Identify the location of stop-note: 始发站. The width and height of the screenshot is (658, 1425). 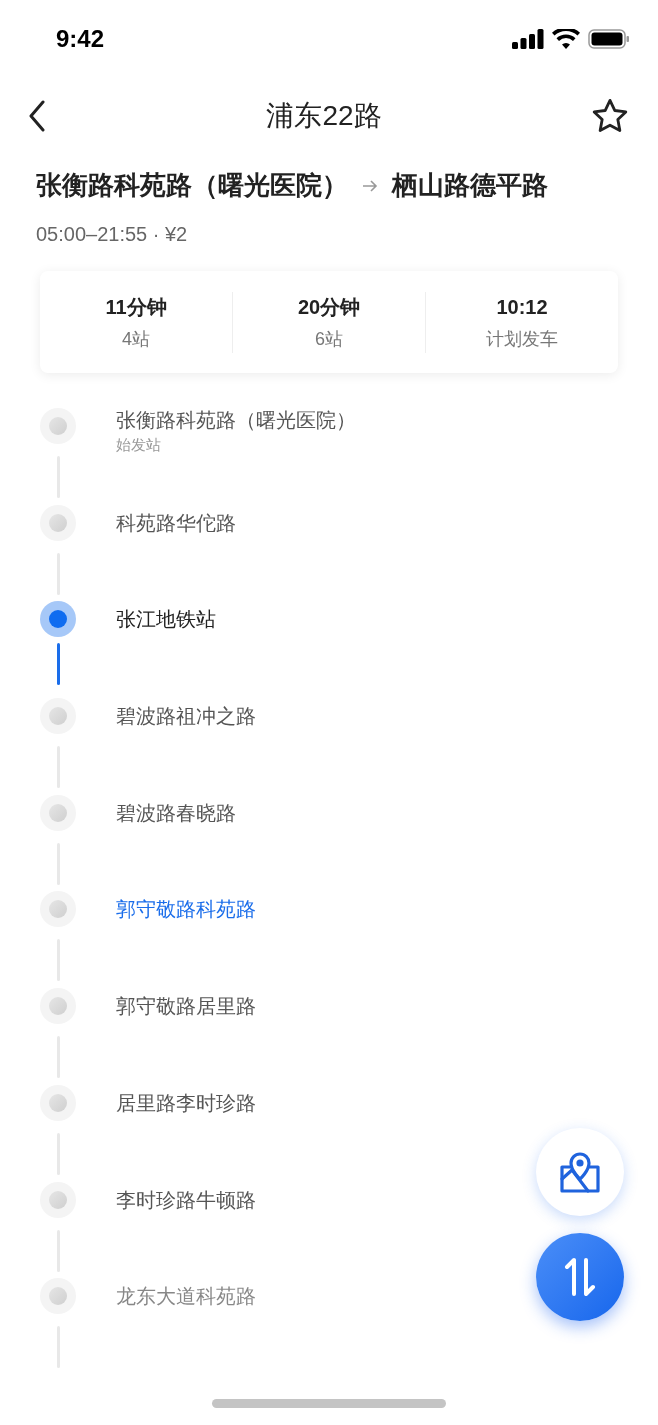
(139, 445).